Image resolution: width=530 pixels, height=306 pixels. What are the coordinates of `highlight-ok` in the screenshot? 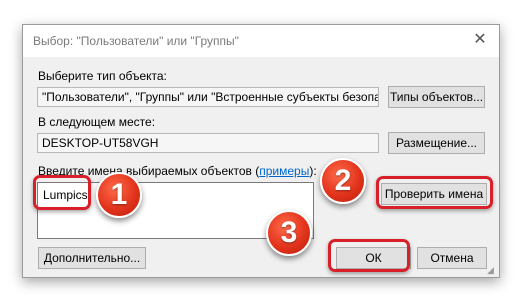 It's located at (369, 255).